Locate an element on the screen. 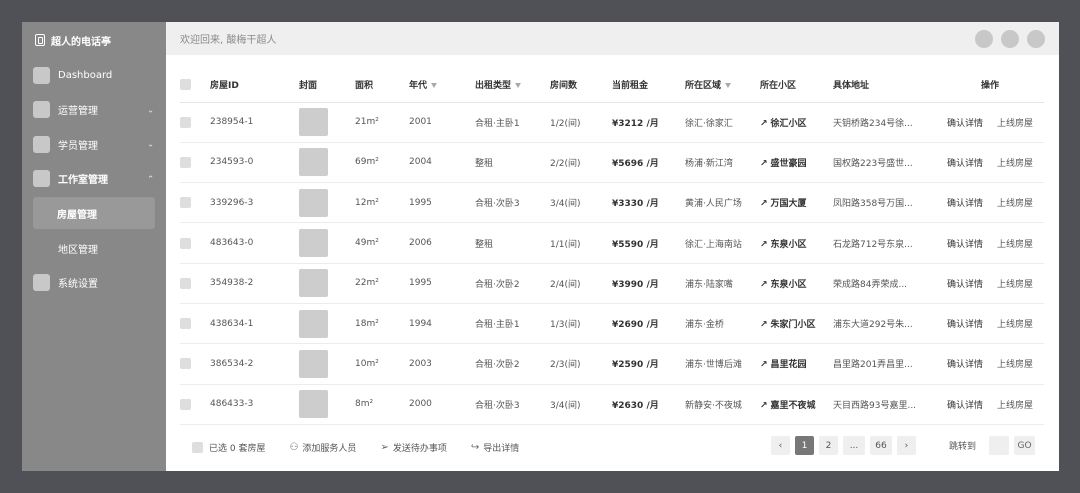  house-id: 354938-2 is located at coordinates (254, 283).